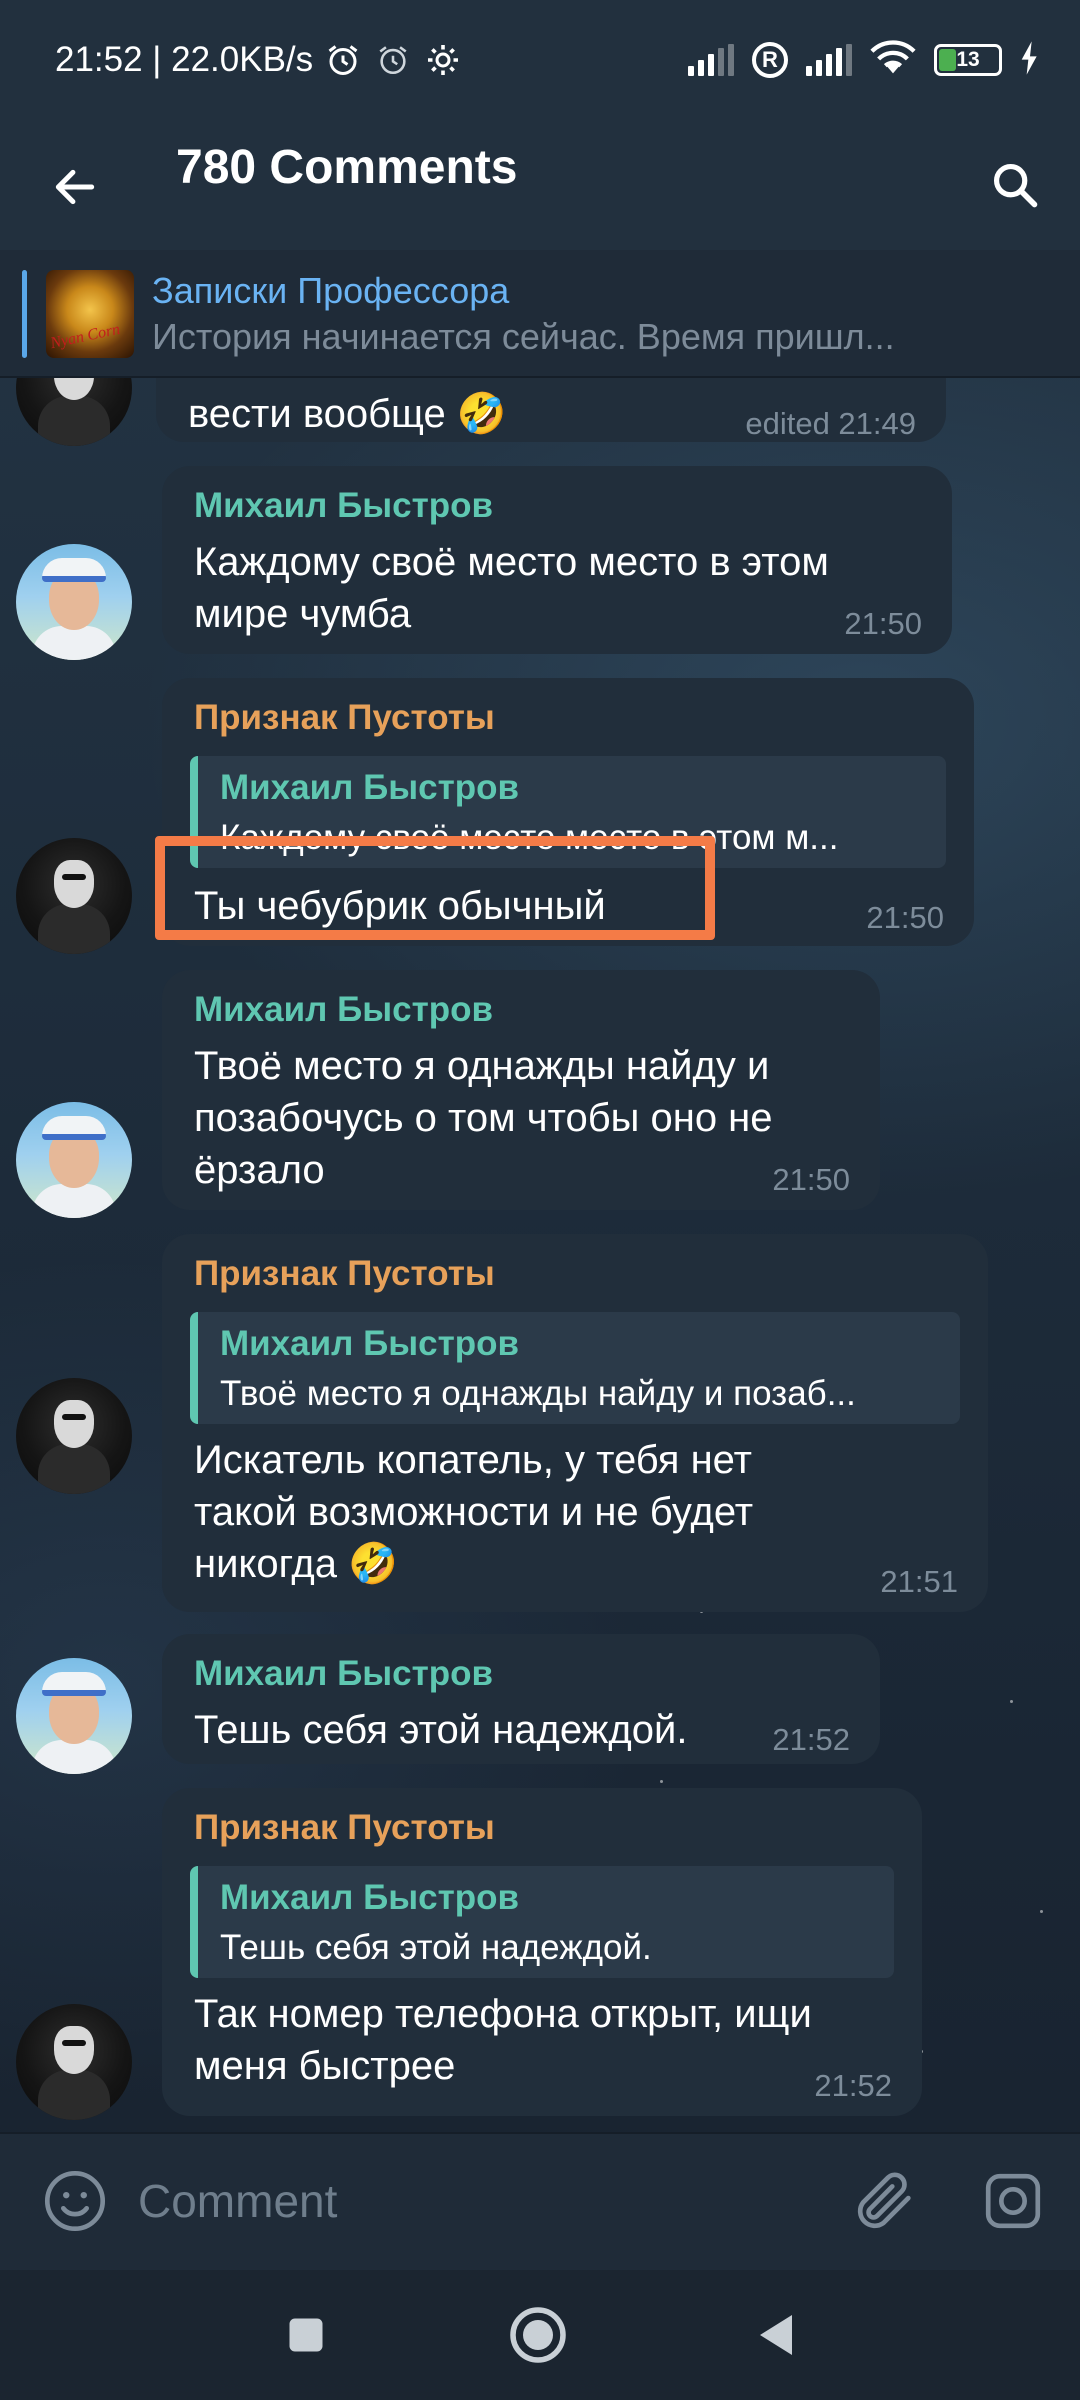 This screenshot has height=2400, width=1080. I want to click on status-left: 21:52 | 22.0KB/s, so click(259, 60).